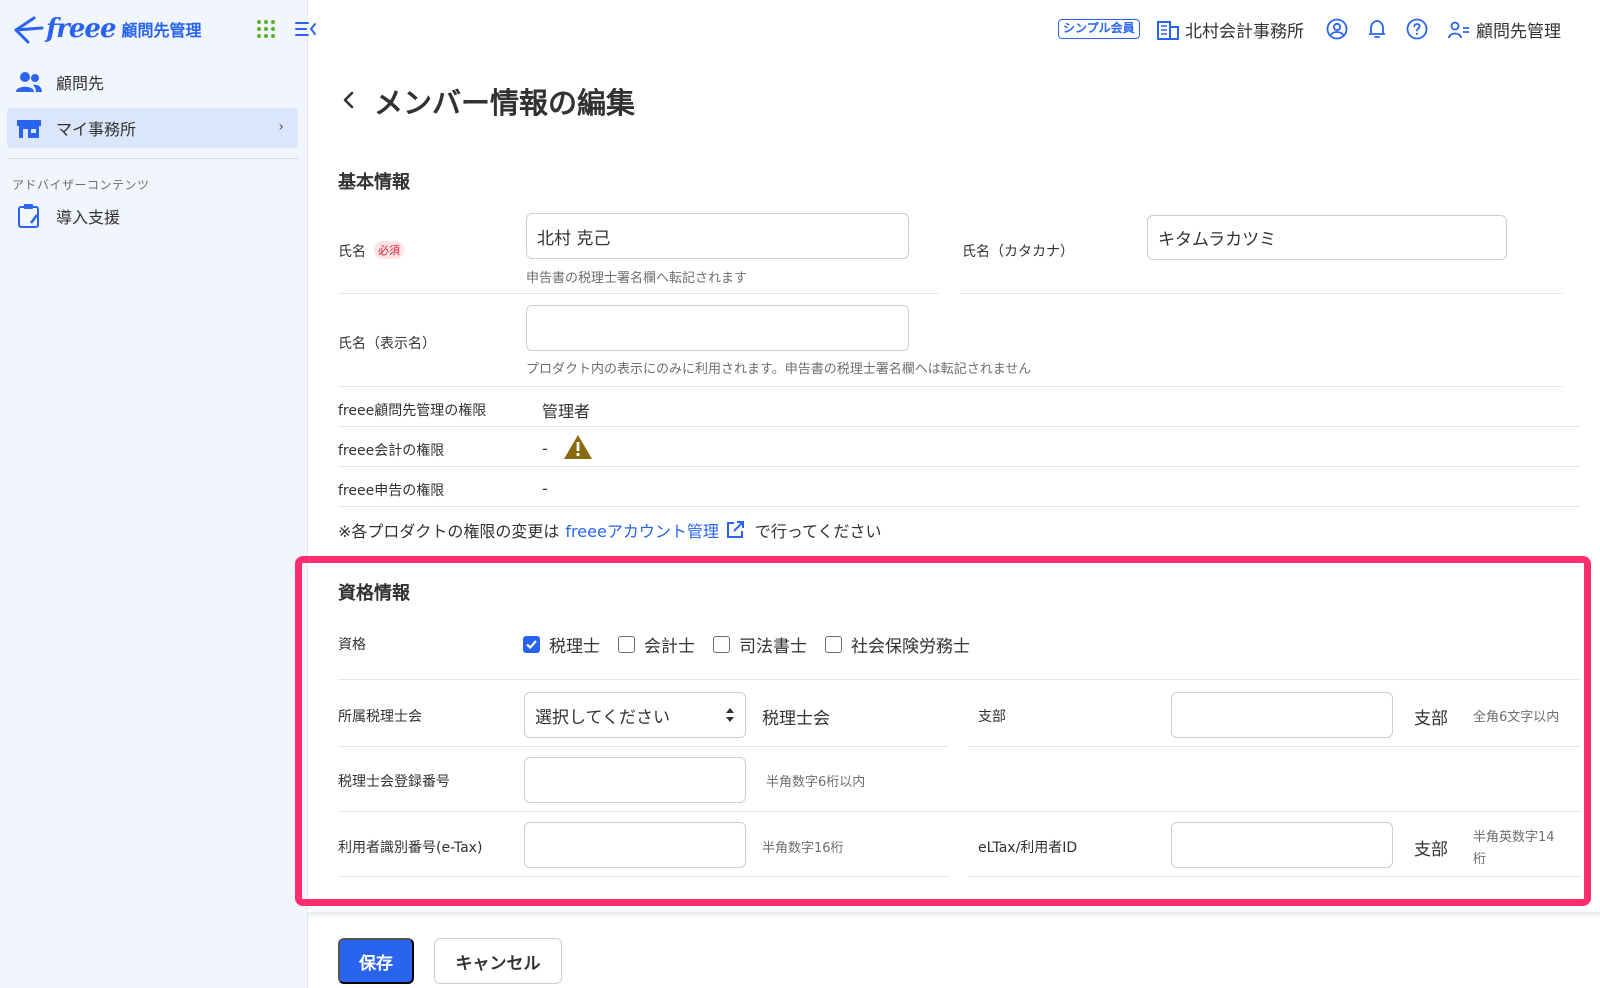 The height and width of the screenshot is (988, 1600). What do you see at coordinates (81, 29) in the screenshot?
I see `logo-word: freee` at bounding box center [81, 29].